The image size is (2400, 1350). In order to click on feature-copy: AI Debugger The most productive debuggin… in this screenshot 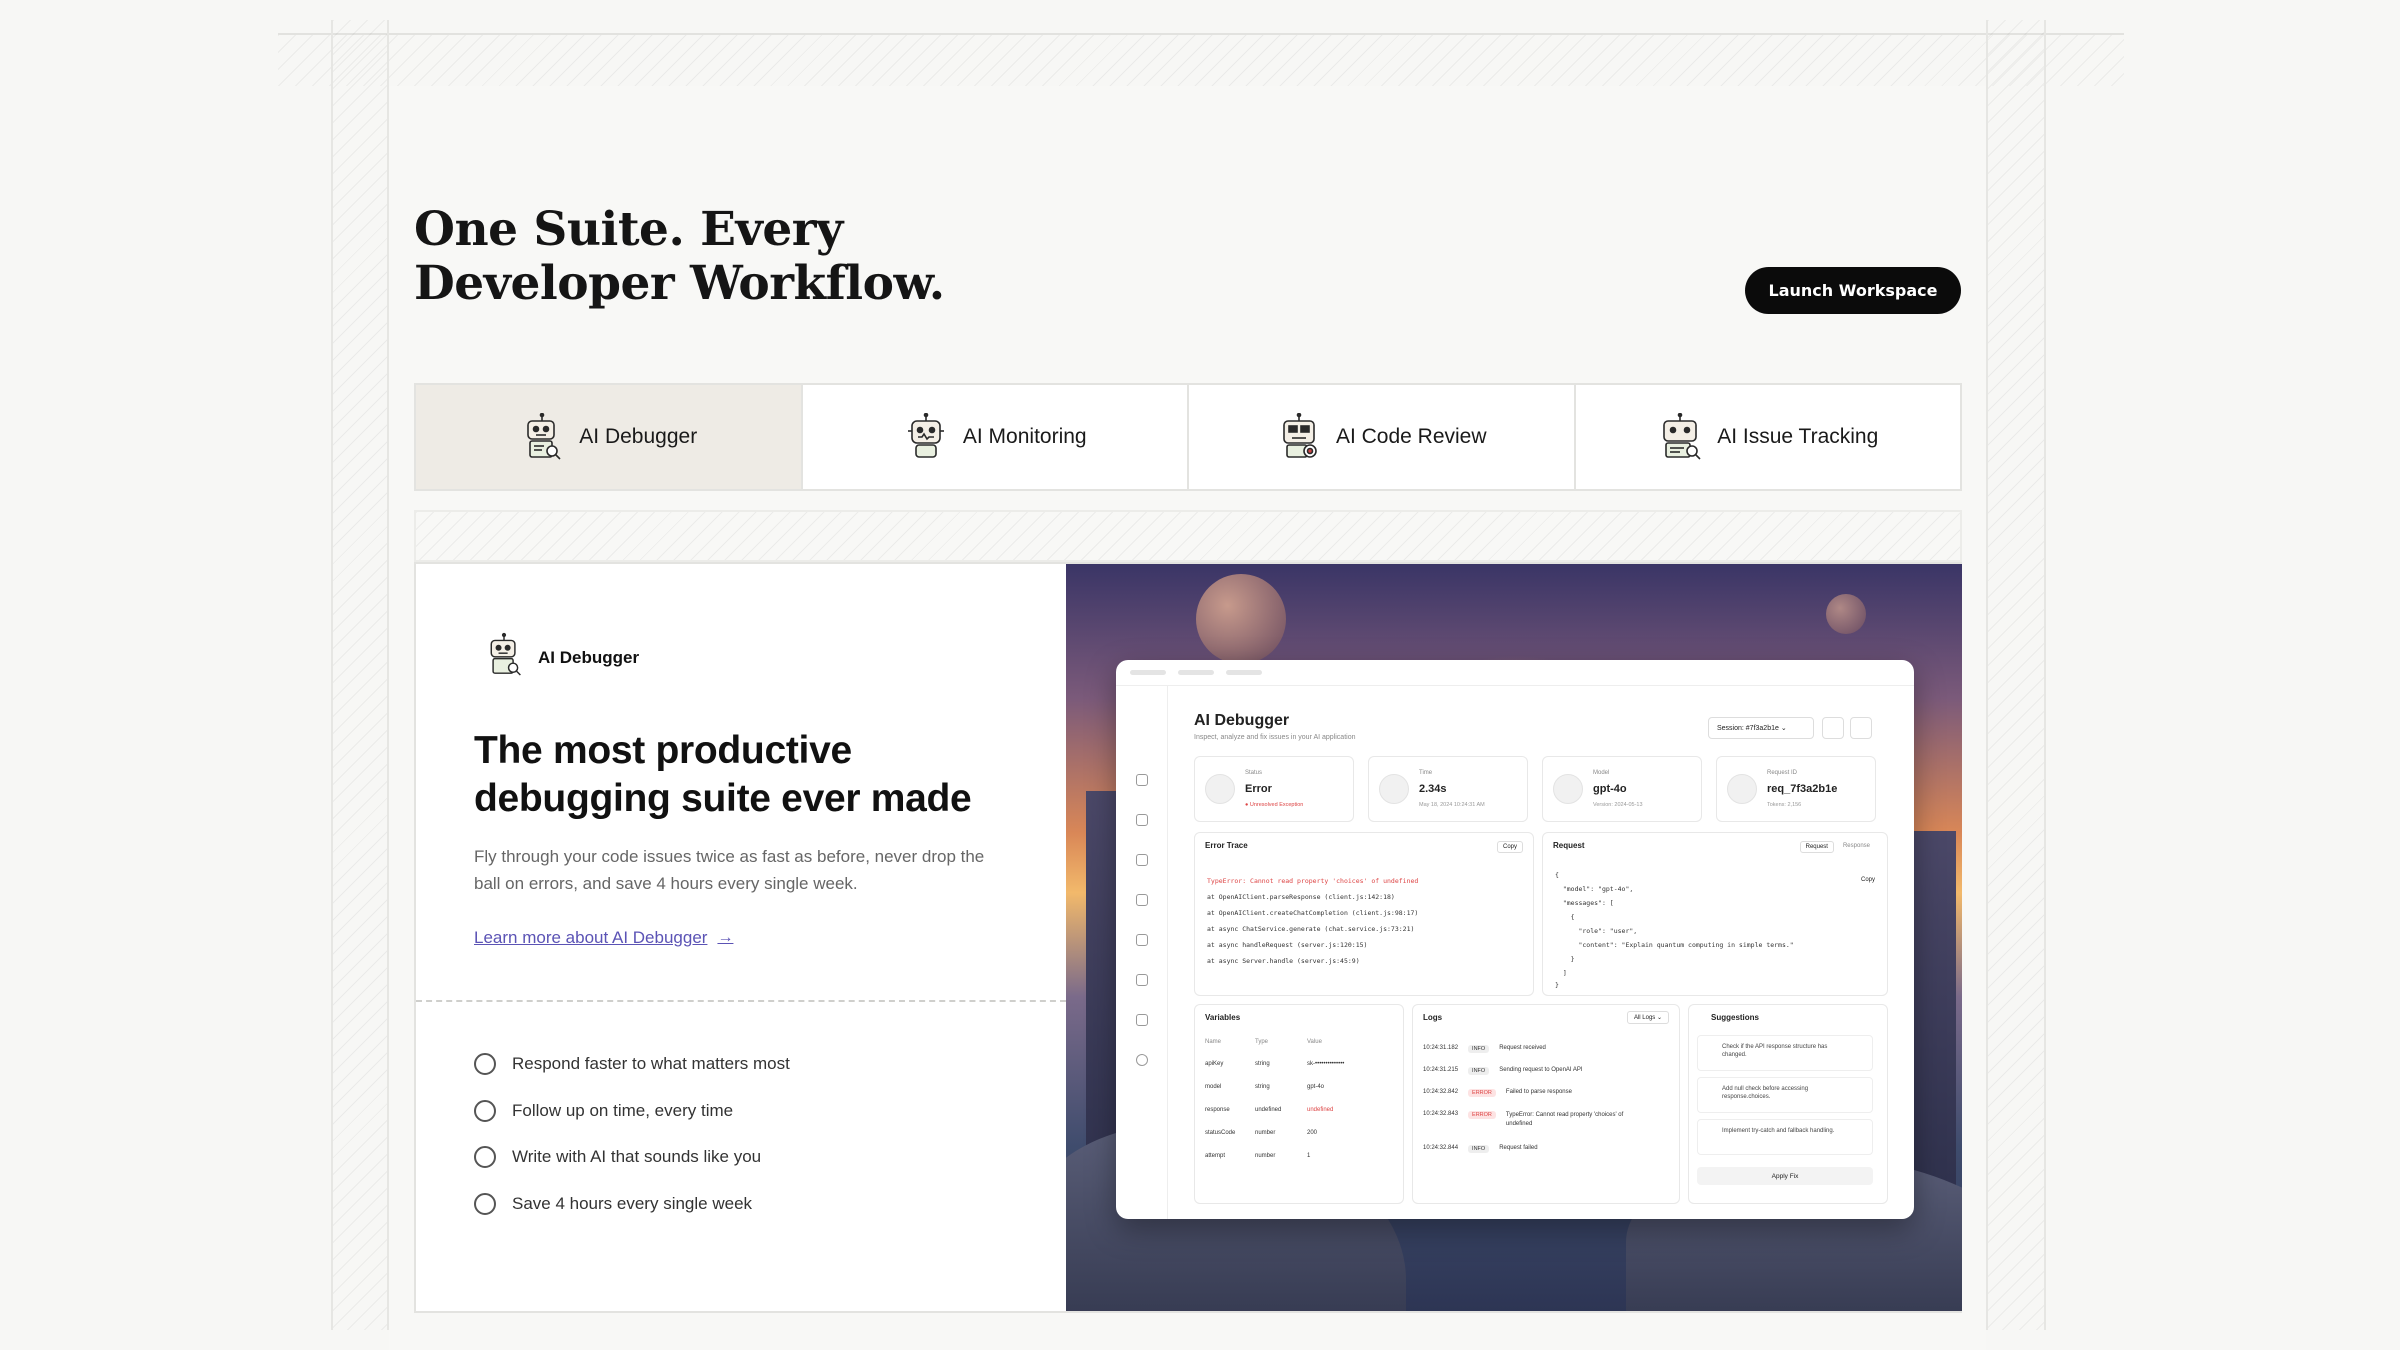, I will do `click(741, 937)`.